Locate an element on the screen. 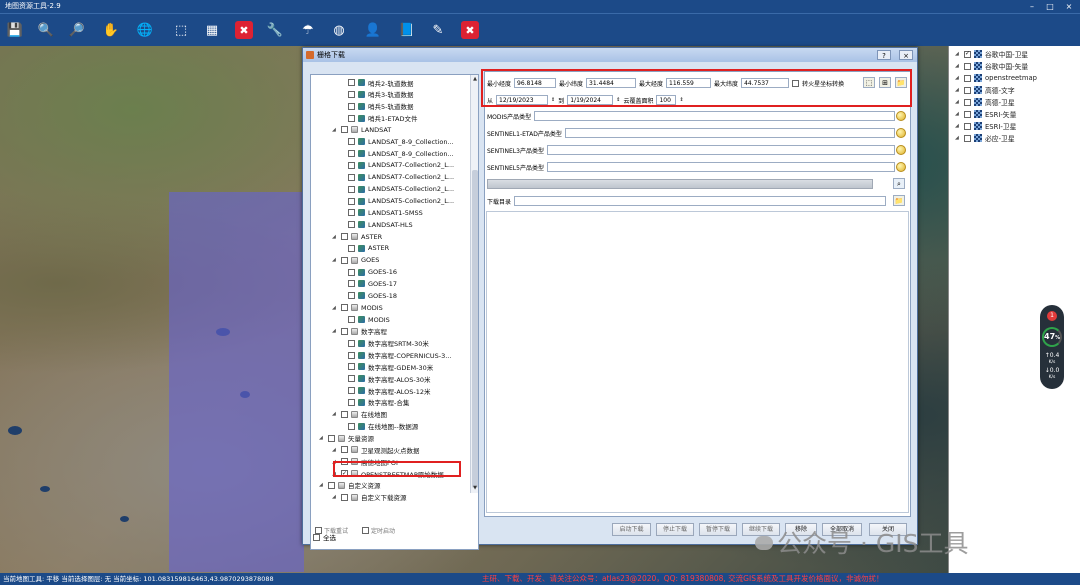 This screenshot has width=1080, height=585. user-icon: 👤 is located at coordinates (373, 30).